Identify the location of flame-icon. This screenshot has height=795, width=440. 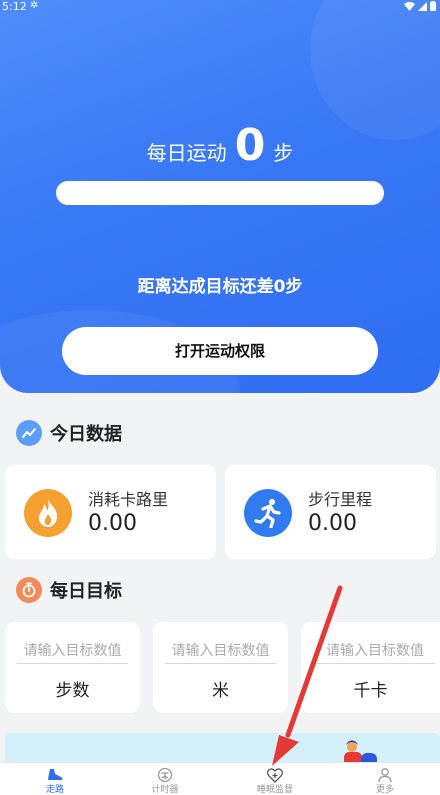
(48, 513).